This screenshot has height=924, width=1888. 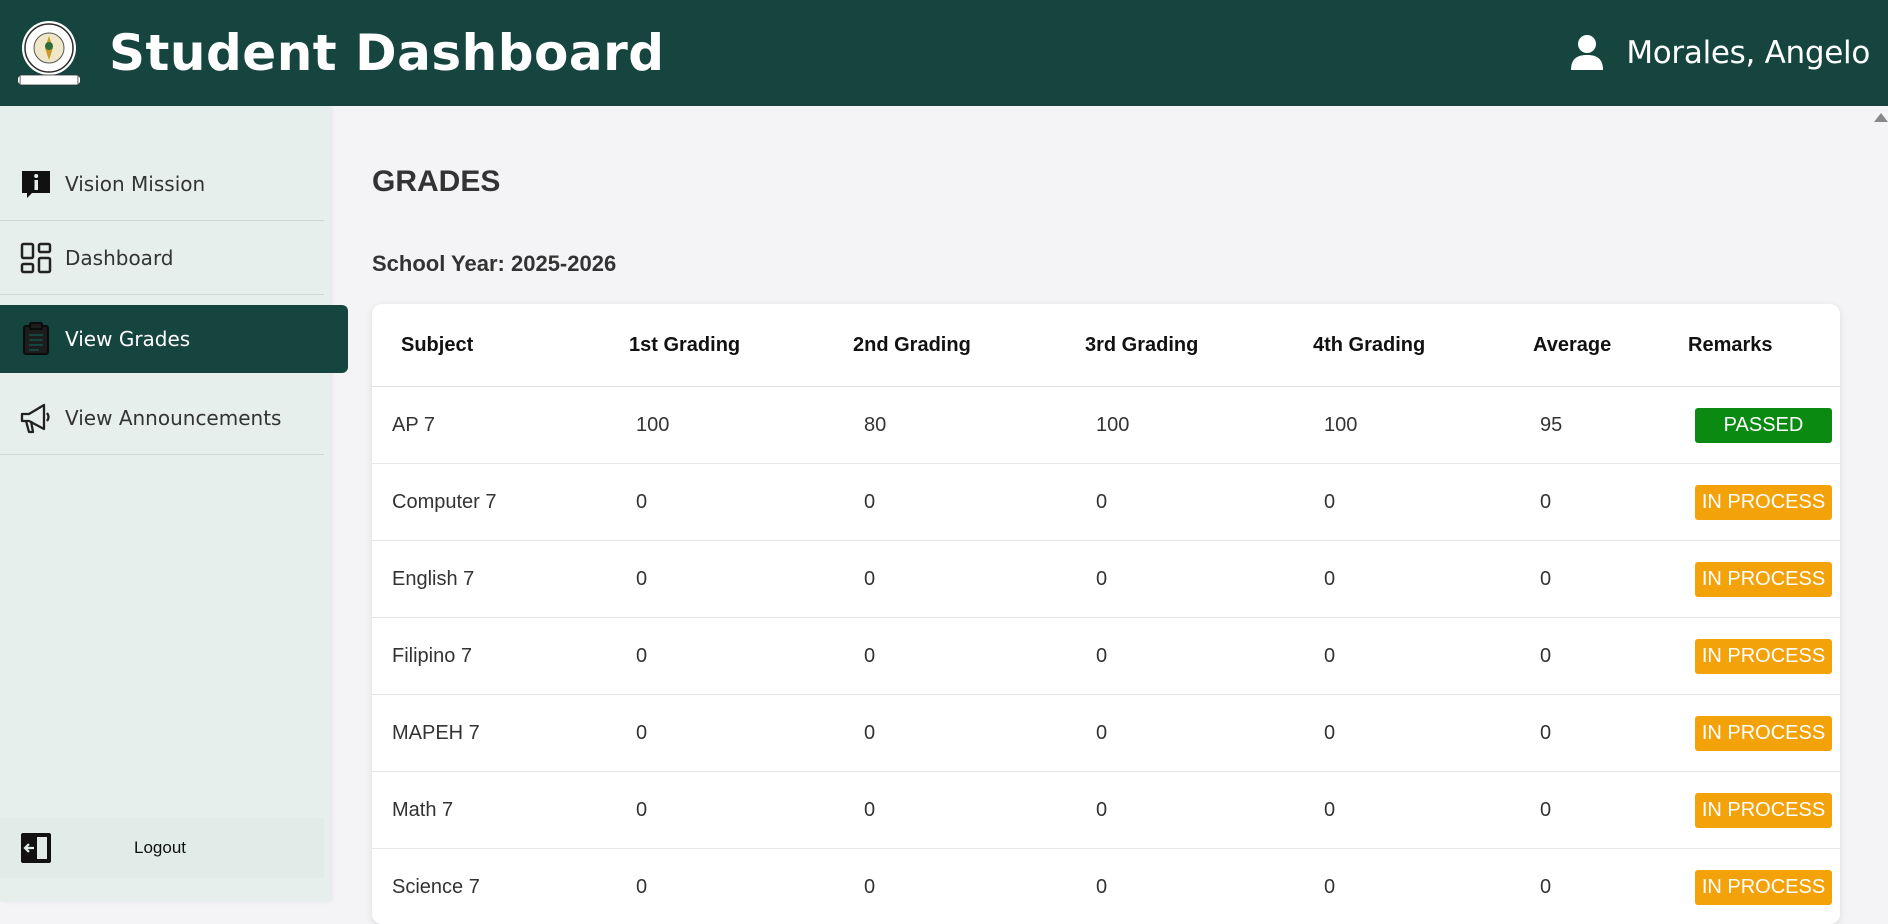 What do you see at coordinates (119, 258) in the screenshot?
I see `sidebar-item-label: Dashboard` at bounding box center [119, 258].